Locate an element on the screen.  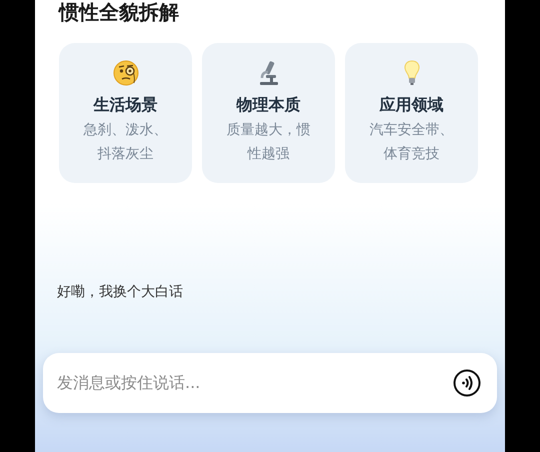
card-heading: 物理本质 is located at coordinates (268, 105).